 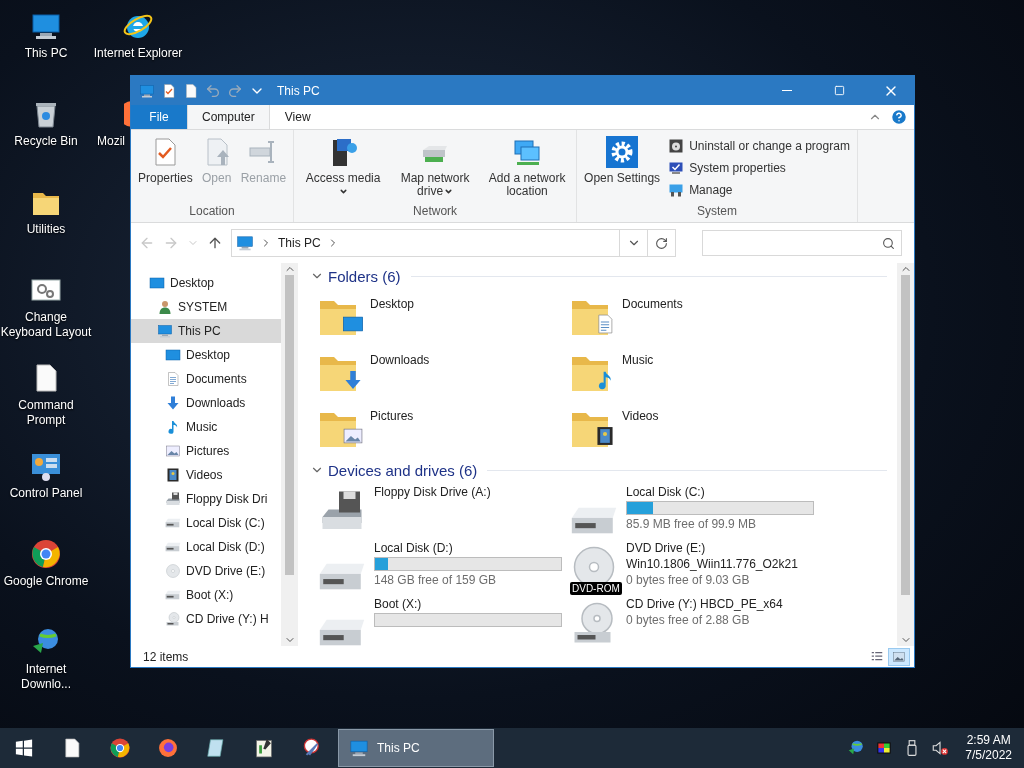 I want to click on minimize-icon, so click(x=787, y=90).